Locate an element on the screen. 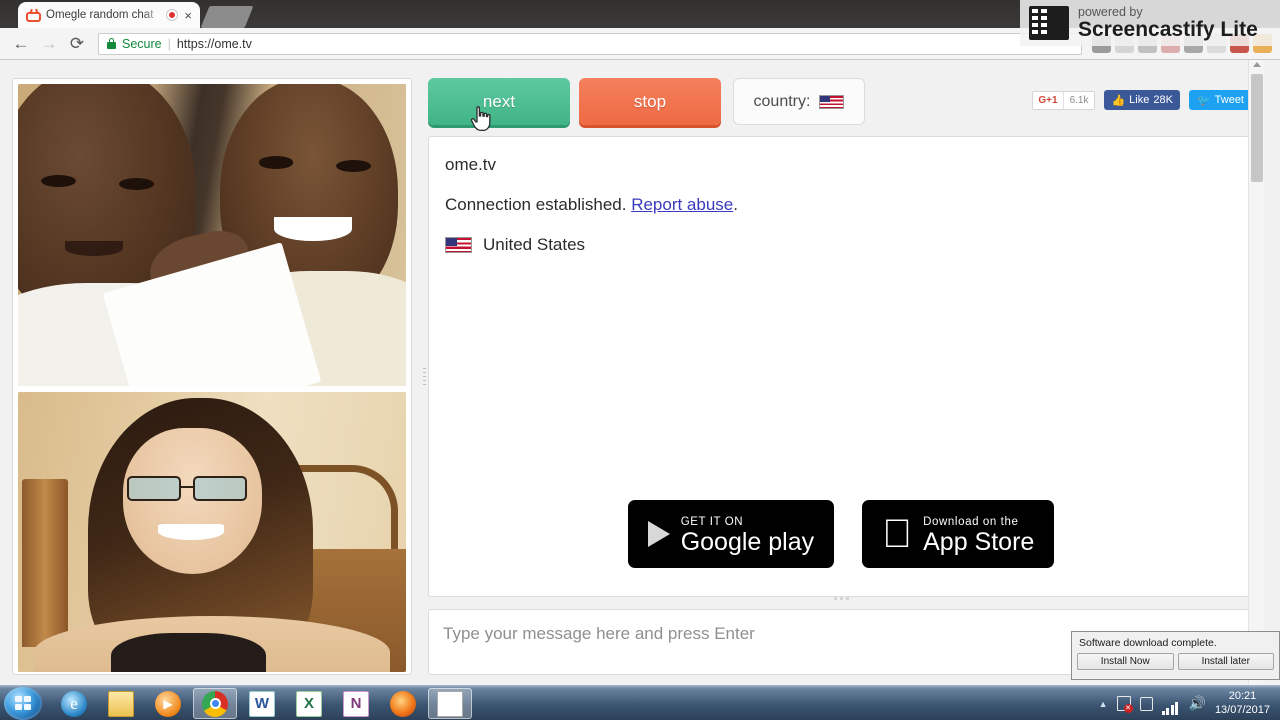 The height and width of the screenshot is (720, 1280). taskbar-item-google-chrome is located at coordinates (215, 703).